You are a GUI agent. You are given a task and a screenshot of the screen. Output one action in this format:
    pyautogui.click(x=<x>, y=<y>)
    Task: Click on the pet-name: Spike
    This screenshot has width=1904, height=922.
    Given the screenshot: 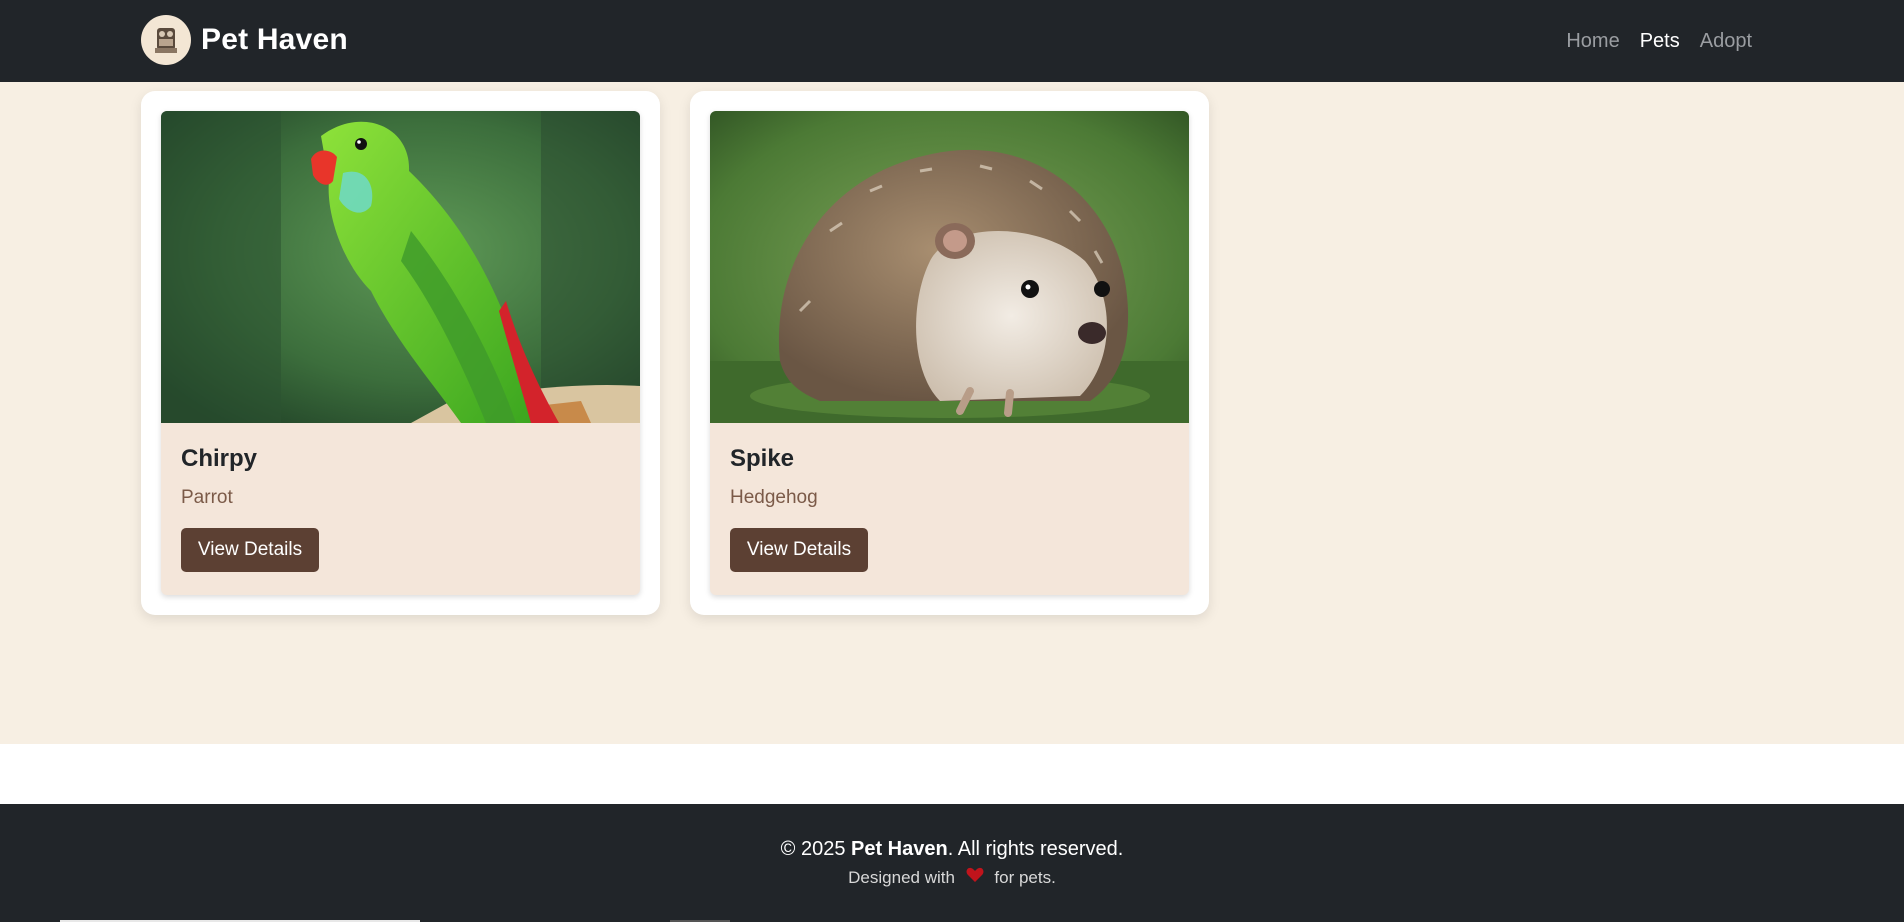 What is the action you would take?
    pyautogui.click(x=762, y=458)
    